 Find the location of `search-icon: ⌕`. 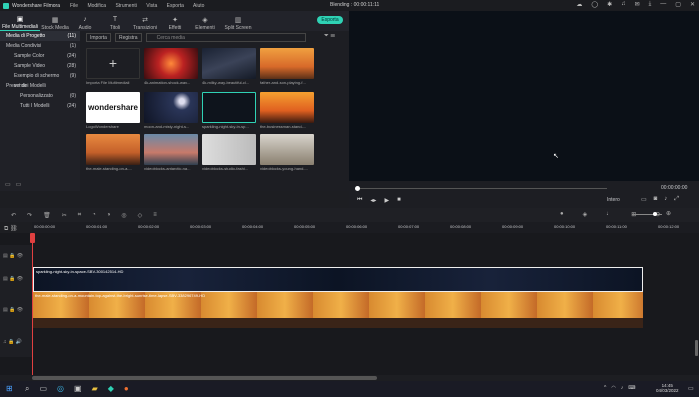

search-icon: ⌕ is located at coordinates (27, 389).